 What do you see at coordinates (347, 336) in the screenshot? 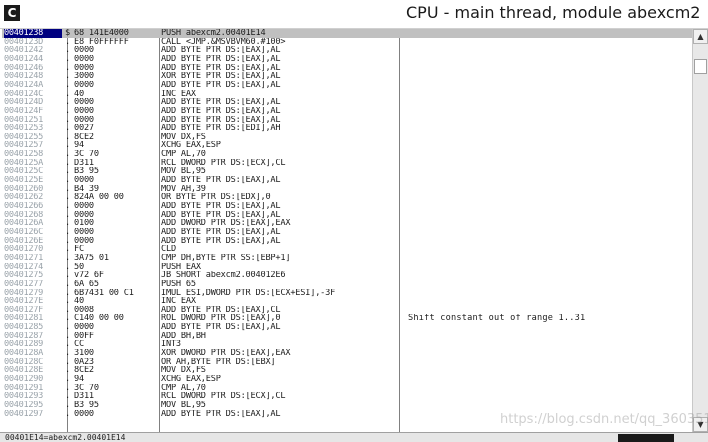
I see `disasm-row: 00401287. 00FF ADD BH,BH` at bounding box center [347, 336].